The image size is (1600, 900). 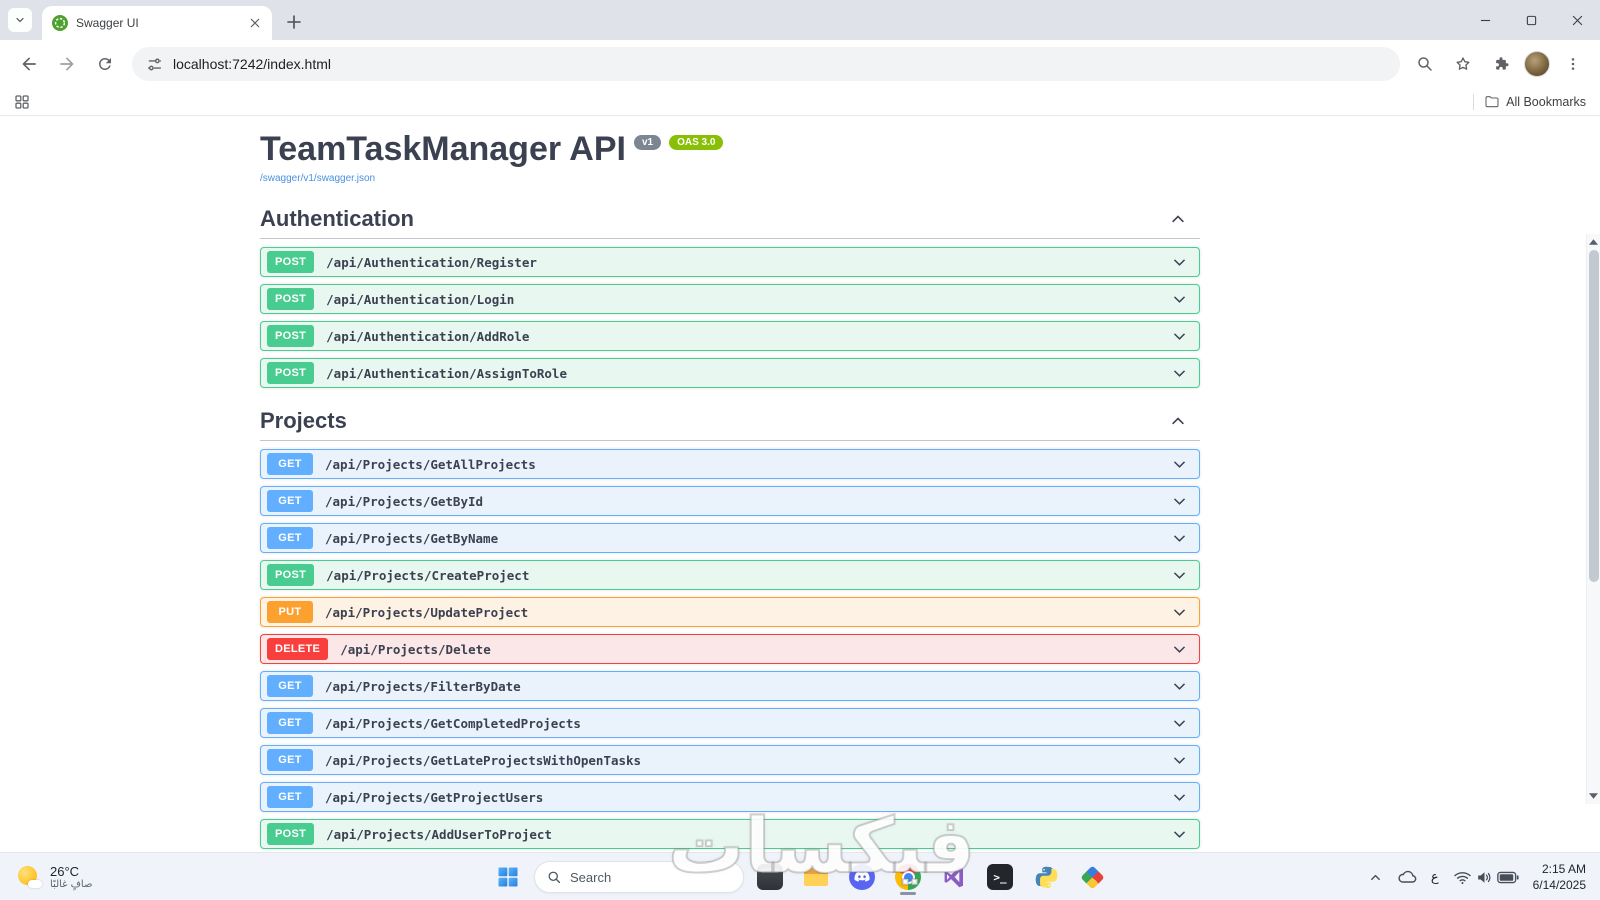 I want to click on clock-widget: 2:15 AM 6/14/2025, so click(x=1559, y=877).